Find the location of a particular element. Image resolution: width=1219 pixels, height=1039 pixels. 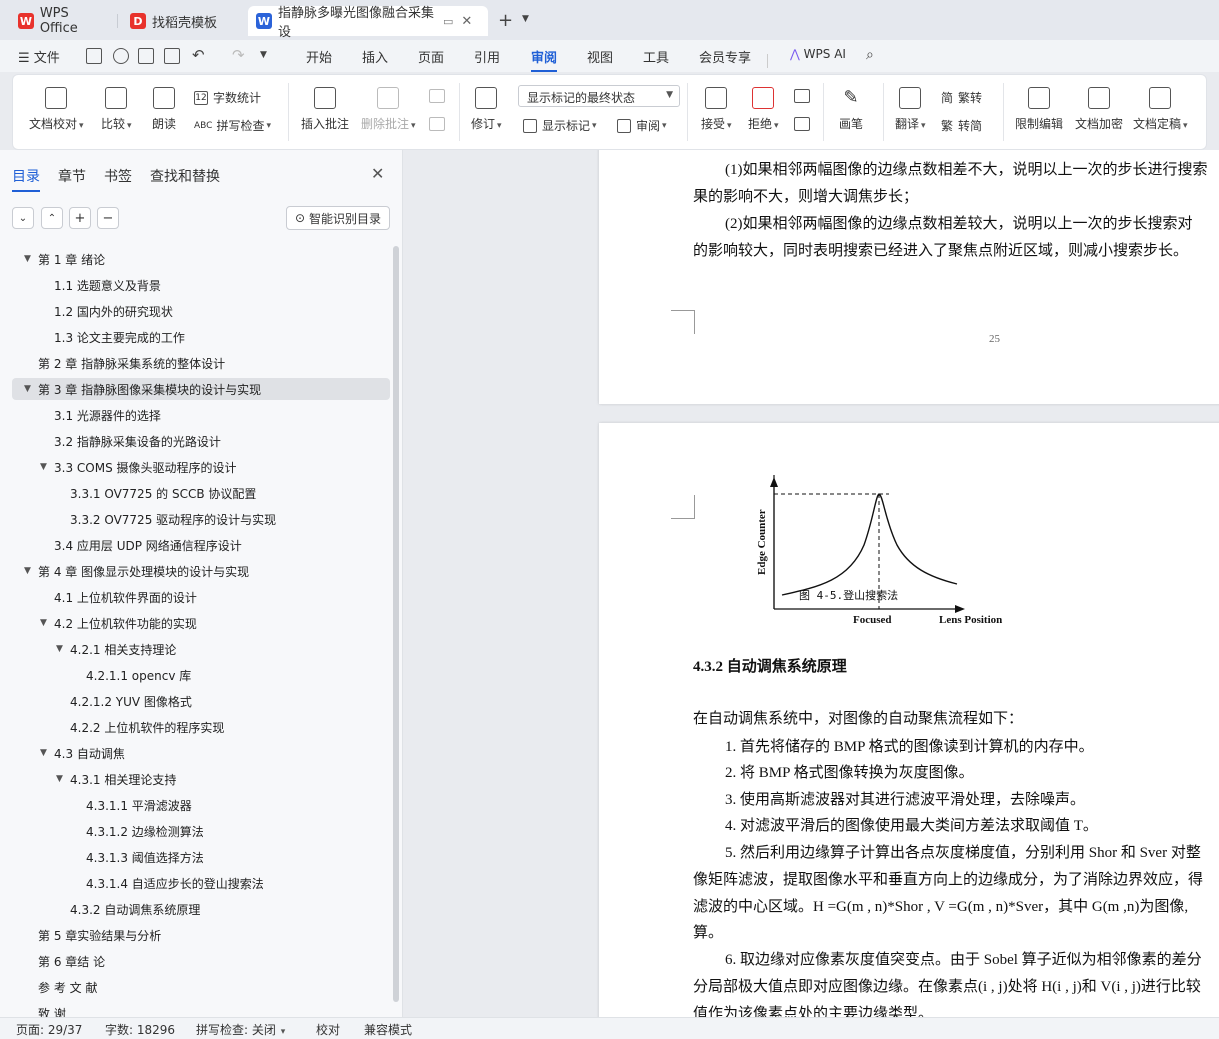

tab-wps-office: W WPS Office is located at coordinates (64, 21).